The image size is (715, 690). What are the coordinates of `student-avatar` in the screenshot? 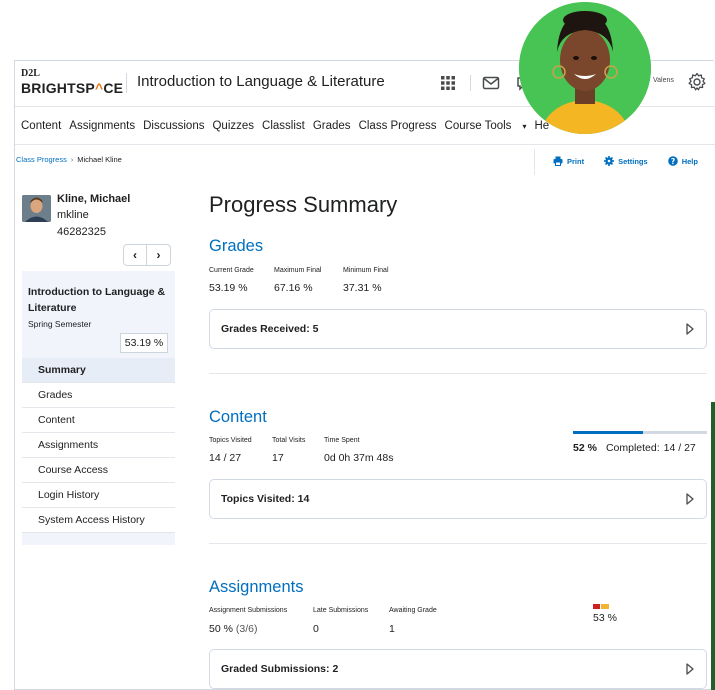 It's located at (36, 208).